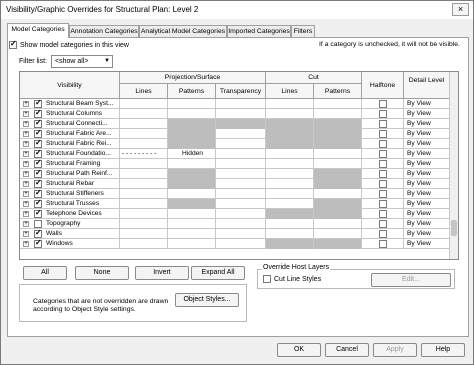 The image size is (474, 365). What do you see at coordinates (70, 85) in the screenshot?
I see `header-visibility: Visibility` at bounding box center [70, 85].